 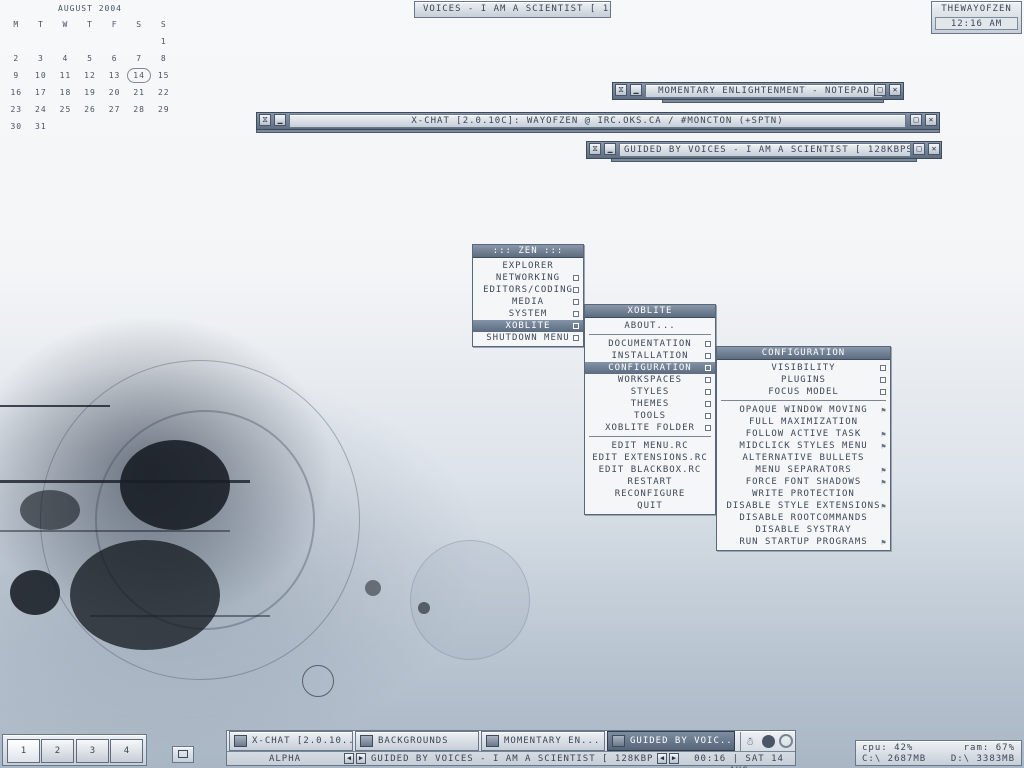 What do you see at coordinates (41, 109) in the screenshot?
I see `calendar-day: 24` at bounding box center [41, 109].